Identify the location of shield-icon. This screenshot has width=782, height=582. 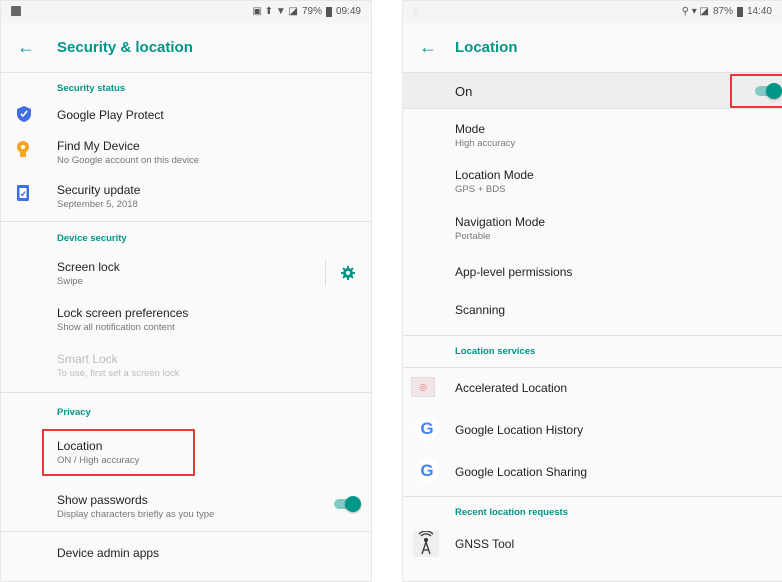
(24, 114).